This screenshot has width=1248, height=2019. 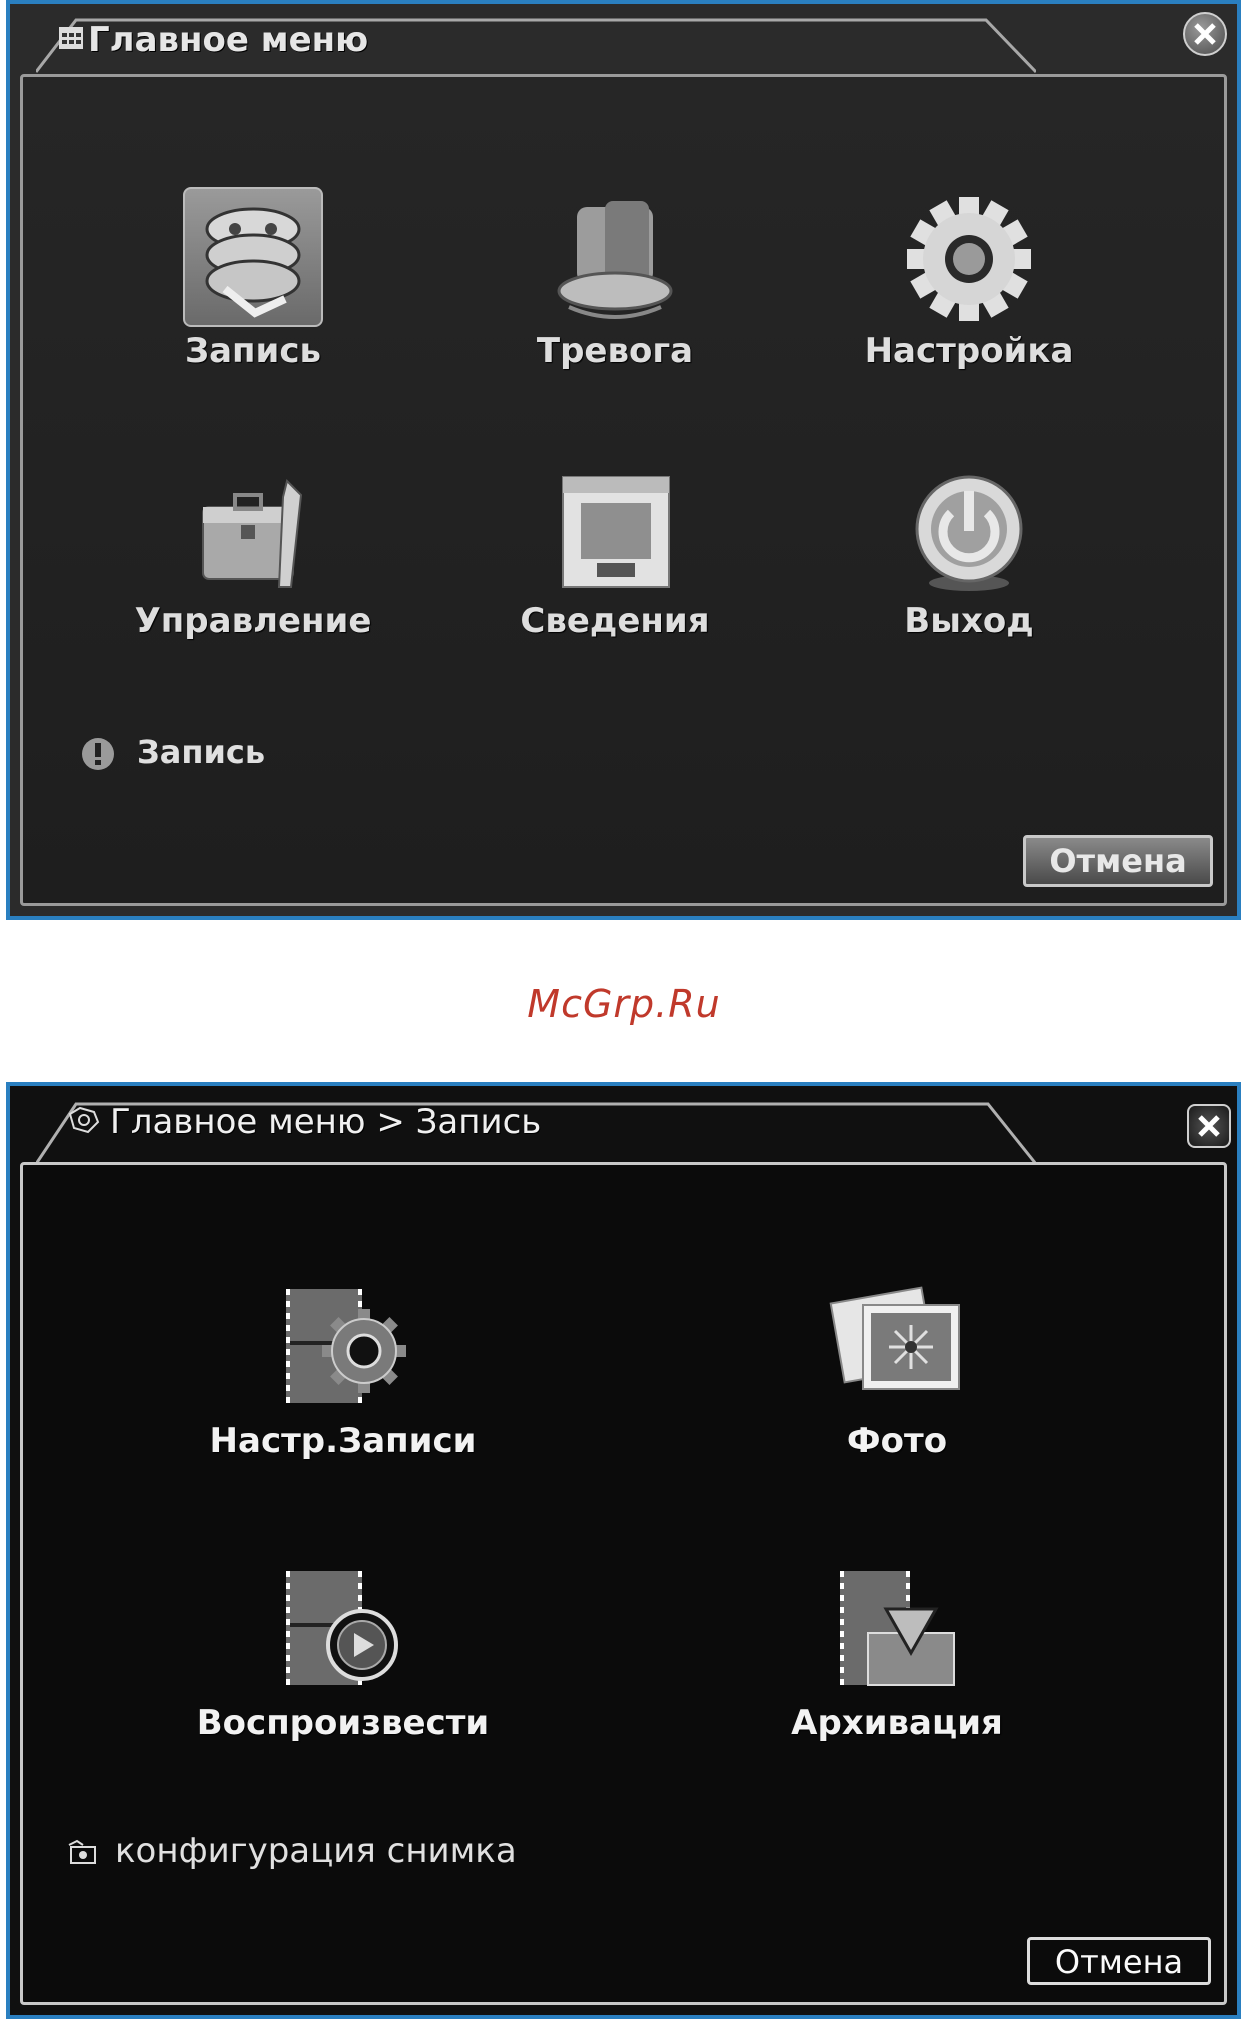 I want to click on menu-label-settings: Настройка, so click(x=969, y=351).